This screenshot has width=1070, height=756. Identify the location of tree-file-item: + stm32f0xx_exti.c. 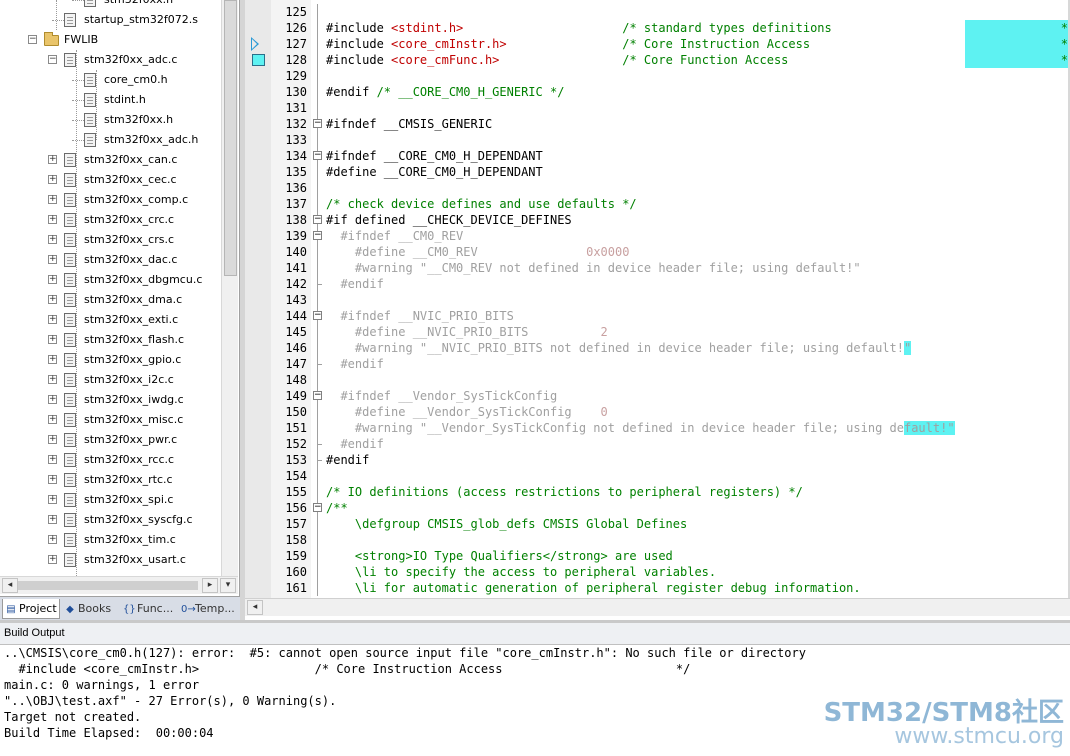
(109, 320).